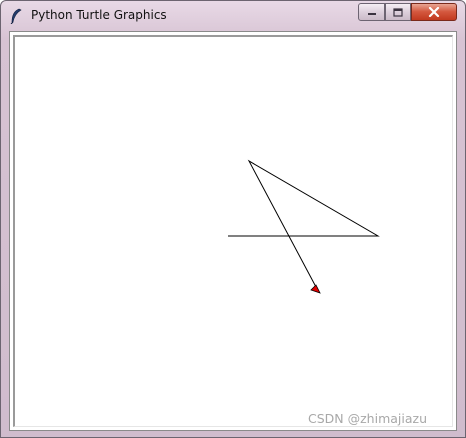 Image resolution: width=466 pixels, height=438 pixels. I want to click on maximize-icon, so click(398, 12).